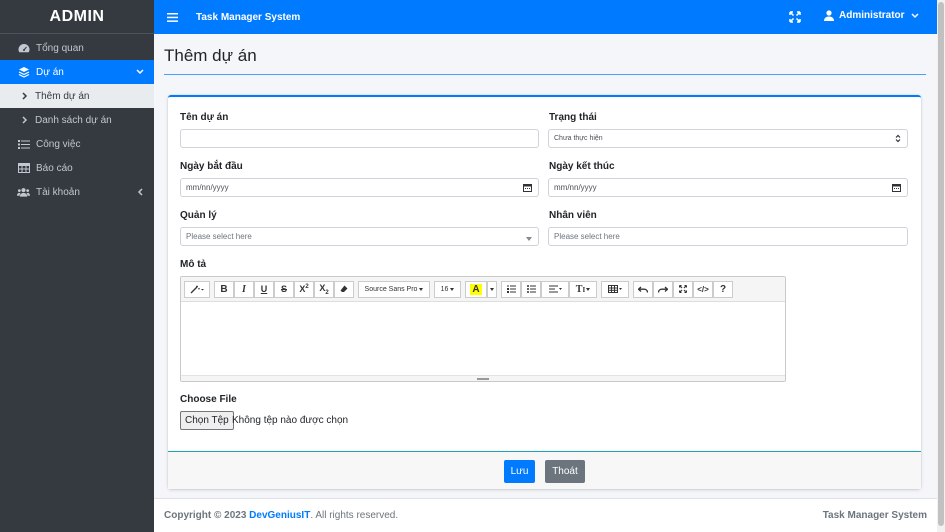 Image resolution: width=945 pixels, height=532 pixels. What do you see at coordinates (58, 192) in the screenshot?
I see `sidebar-item-label: Tài khoản` at bounding box center [58, 192].